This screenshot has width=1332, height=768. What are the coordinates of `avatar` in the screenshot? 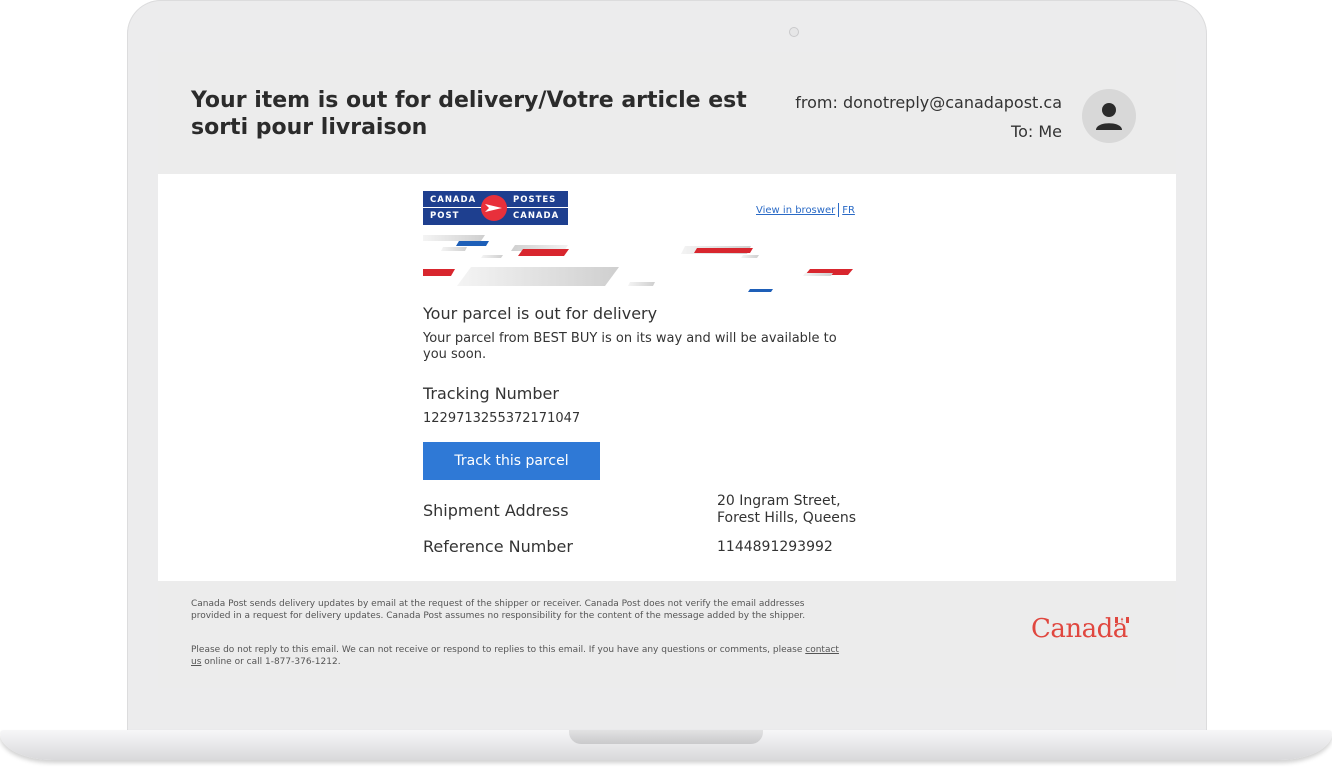 It's located at (1109, 116).